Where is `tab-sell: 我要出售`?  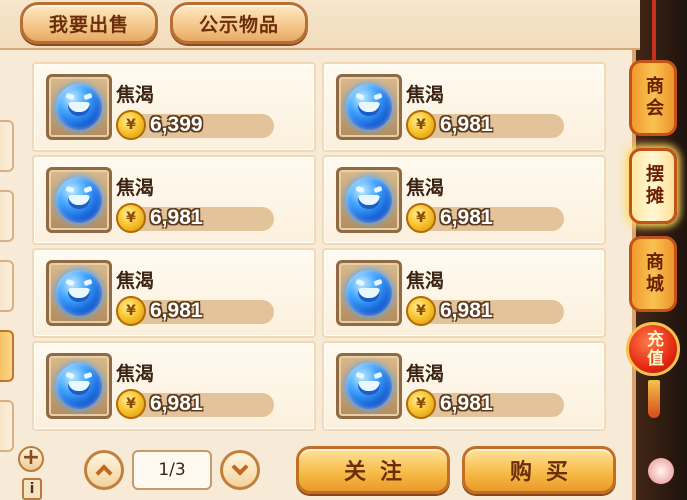 tab-sell: 我要出售 is located at coordinates (89, 23).